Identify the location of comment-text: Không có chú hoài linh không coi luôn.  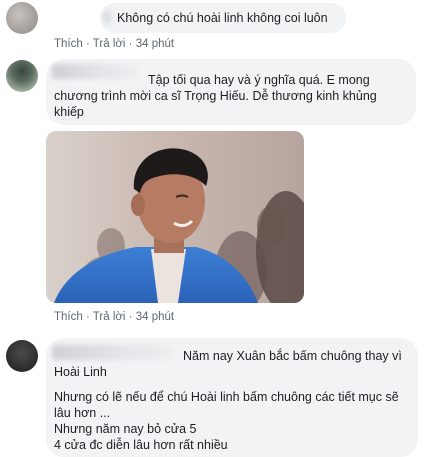
(222, 18).